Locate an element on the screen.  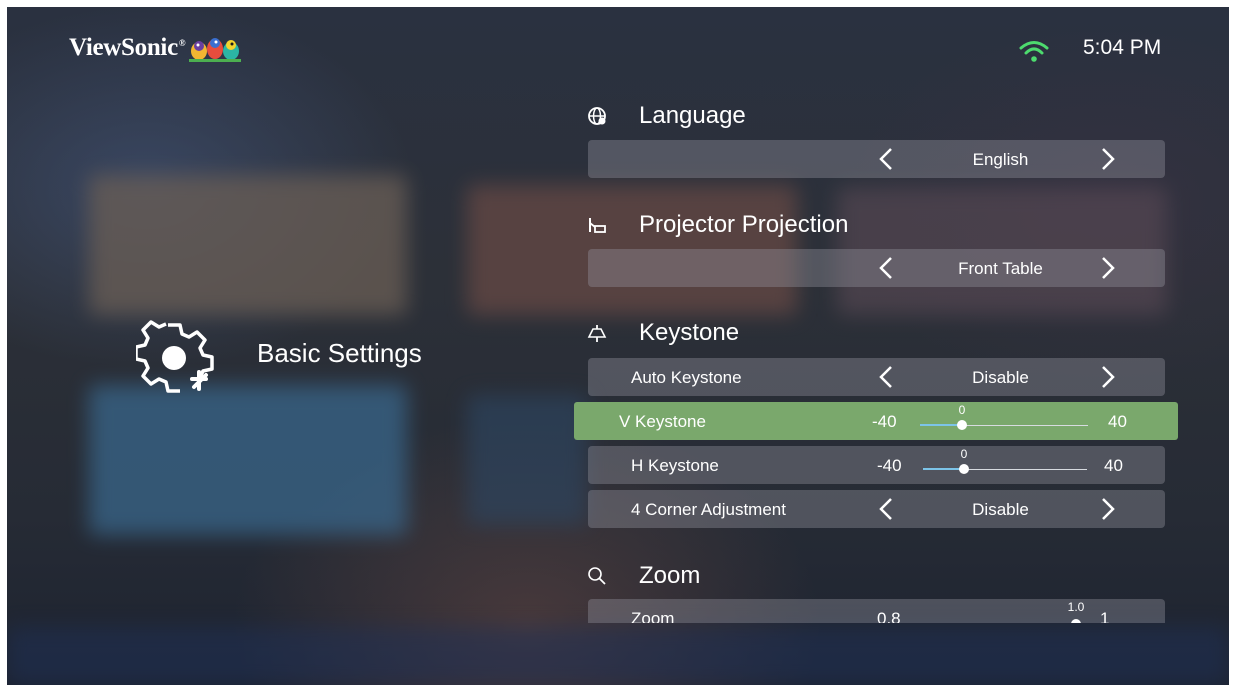
corner-adjustment-selector: 4 Corner Adjustment Disable is located at coordinates (876, 509).